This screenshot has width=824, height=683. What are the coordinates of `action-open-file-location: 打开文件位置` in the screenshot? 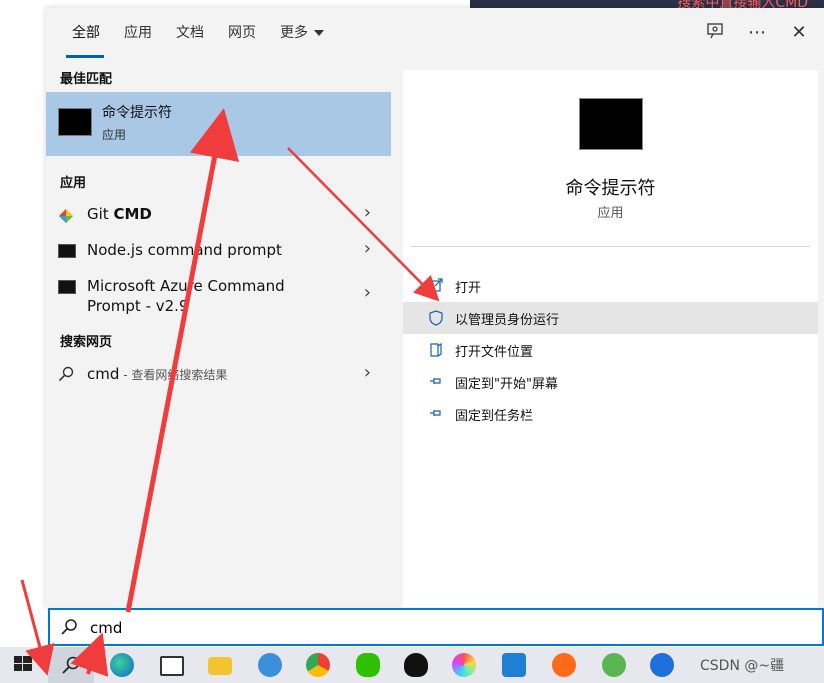 It's located at (610, 350).